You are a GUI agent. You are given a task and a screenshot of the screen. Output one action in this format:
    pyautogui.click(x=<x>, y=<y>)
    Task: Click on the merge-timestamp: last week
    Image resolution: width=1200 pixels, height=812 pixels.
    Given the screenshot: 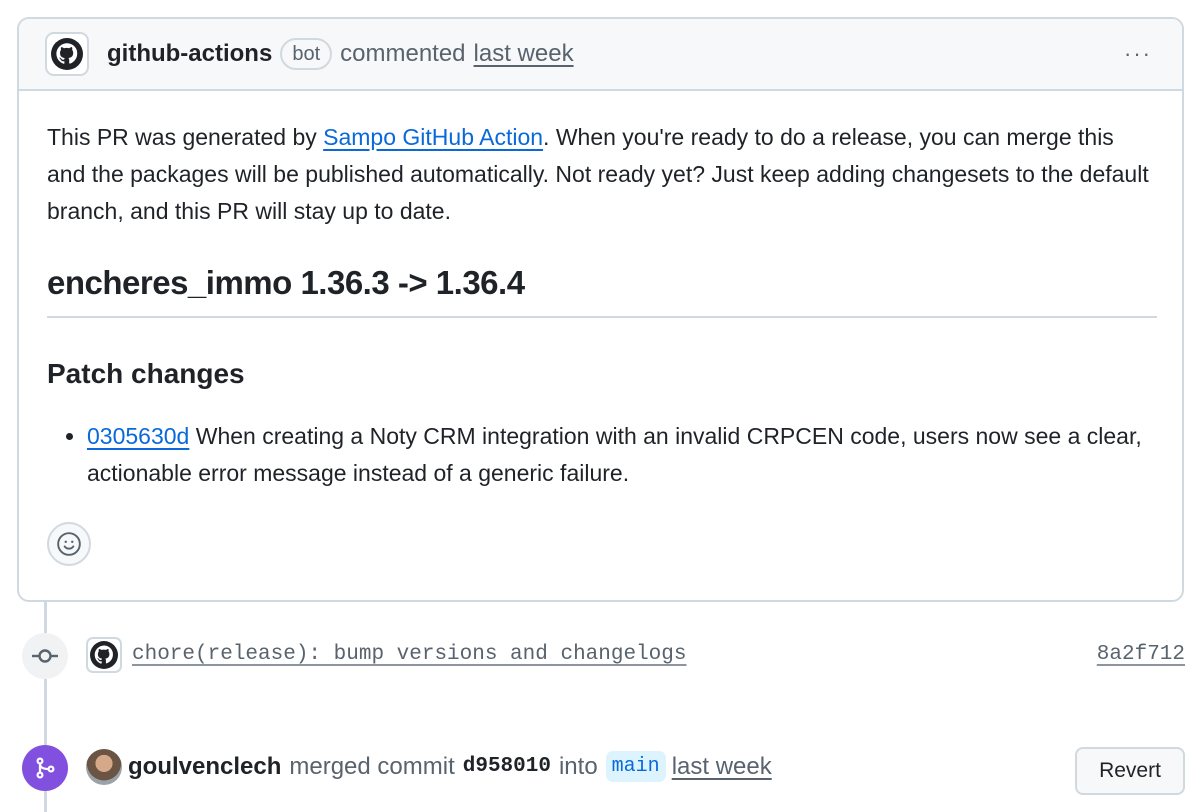 What is the action you would take?
    pyautogui.click(x=722, y=767)
    